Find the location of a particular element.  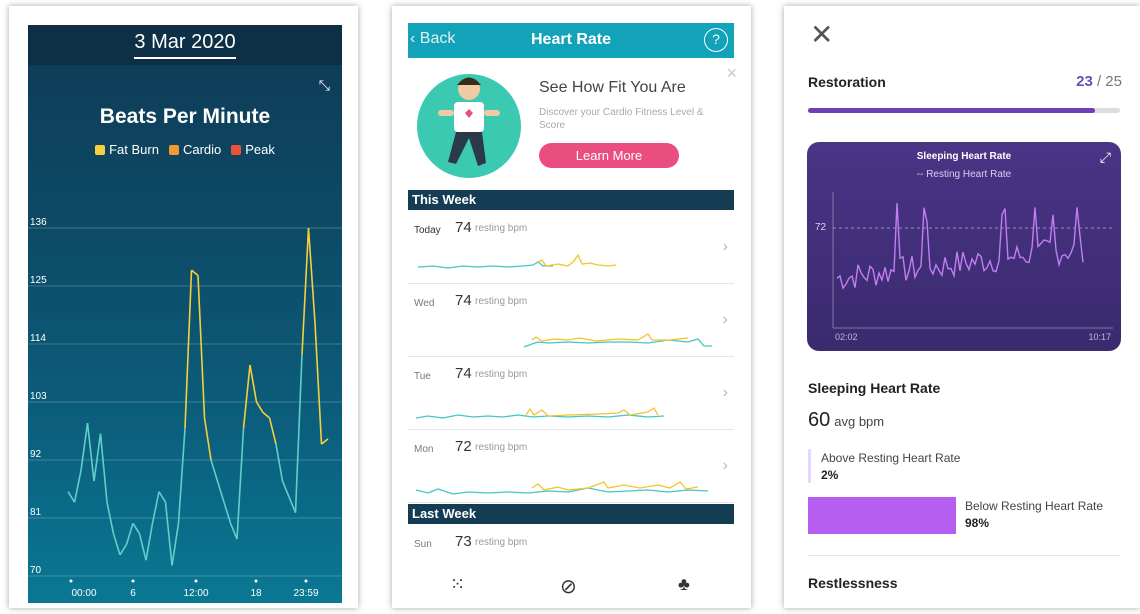

figure-arm-right is located at coordinates (492, 113).